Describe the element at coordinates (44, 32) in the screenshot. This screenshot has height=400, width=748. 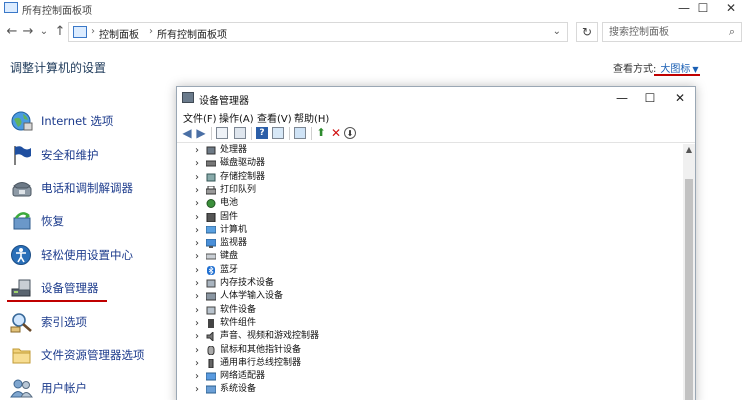
I see `recent-locations-button: ⌄` at that location.